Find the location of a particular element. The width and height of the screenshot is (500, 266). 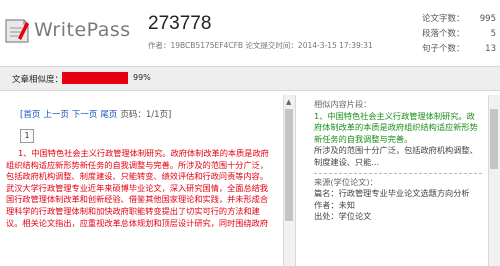

source-name-row: 篇名：行政管理专业毕业论文选题方向分析 is located at coordinates (398, 194).